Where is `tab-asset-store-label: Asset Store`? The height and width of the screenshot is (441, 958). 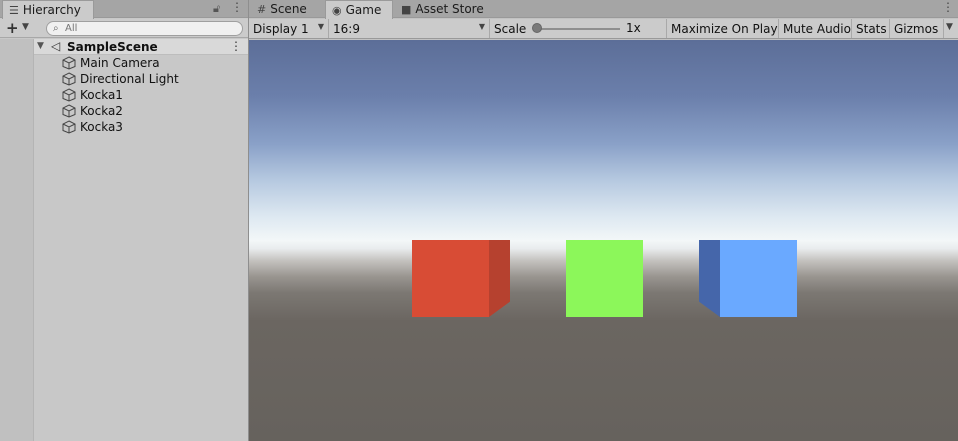 tab-asset-store-label: Asset Store is located at coordinates (449, 9).